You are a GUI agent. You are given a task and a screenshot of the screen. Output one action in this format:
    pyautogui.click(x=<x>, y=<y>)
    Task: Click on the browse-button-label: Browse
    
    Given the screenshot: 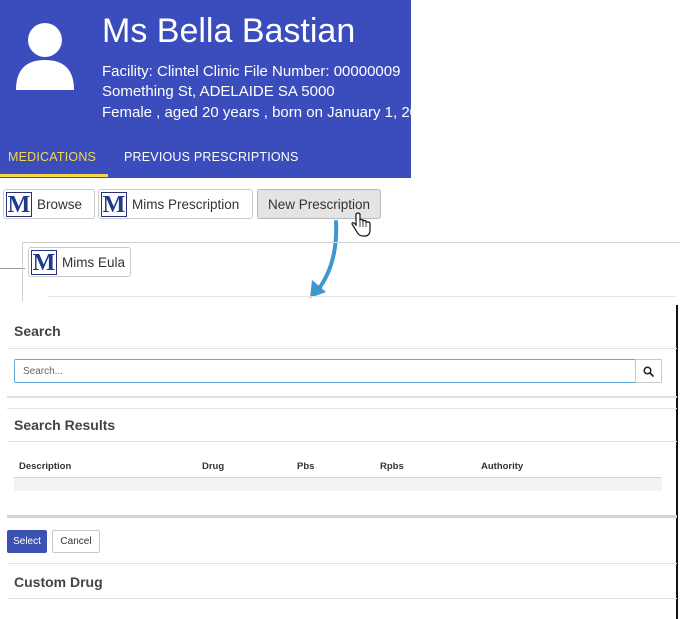 What is the action you would take?
    pyautogui.click(x=60, y=204)
    